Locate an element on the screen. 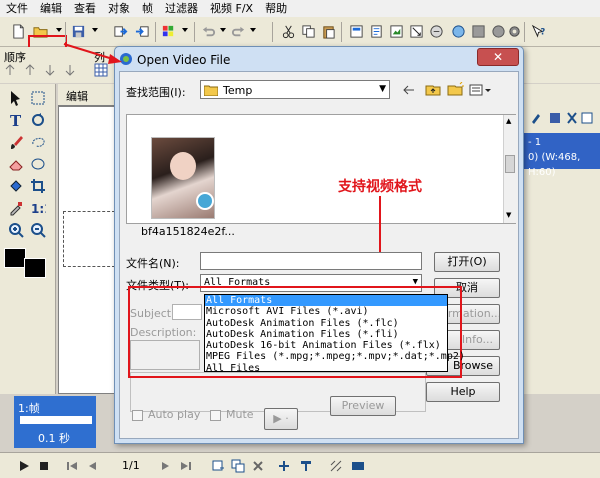  optimize-icon is located at coordinates (498, 31).